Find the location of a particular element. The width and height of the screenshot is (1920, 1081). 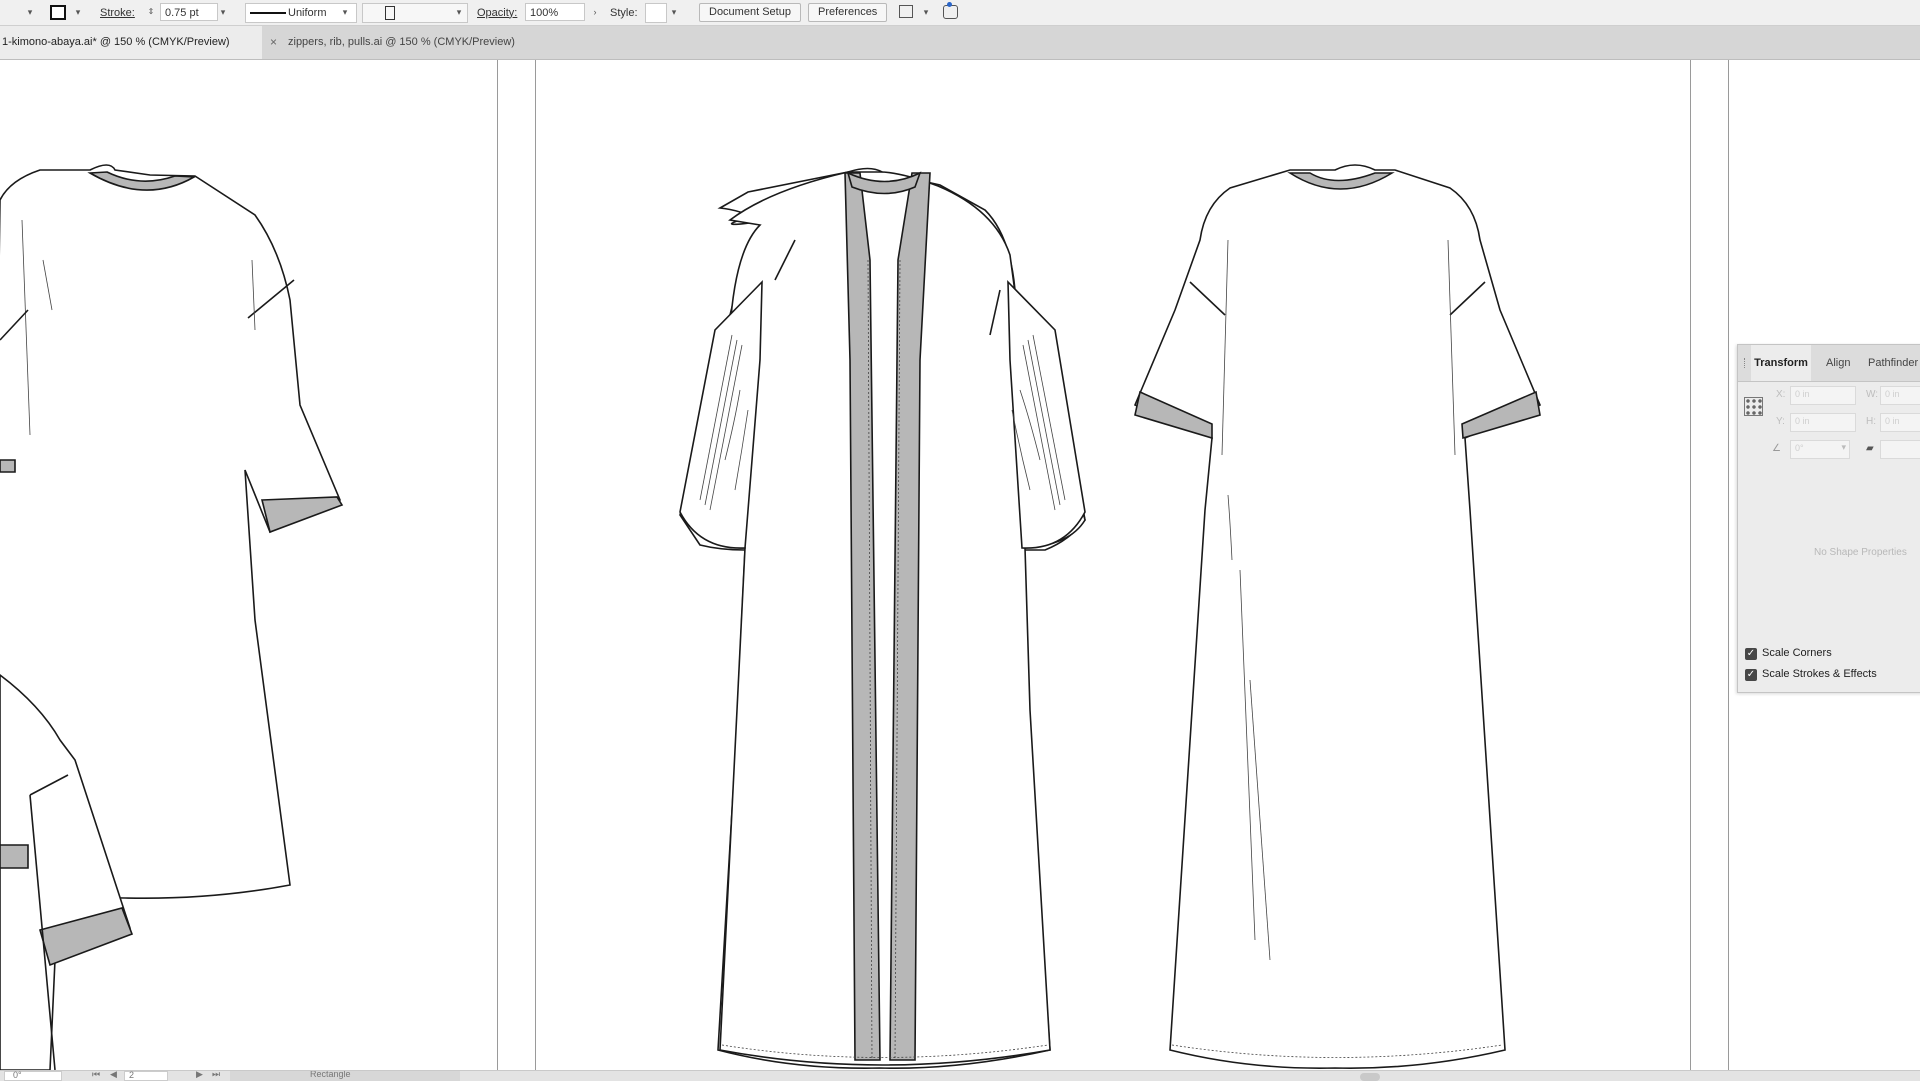

shear-icon: ▰ is located at coordinates (1870, 448).